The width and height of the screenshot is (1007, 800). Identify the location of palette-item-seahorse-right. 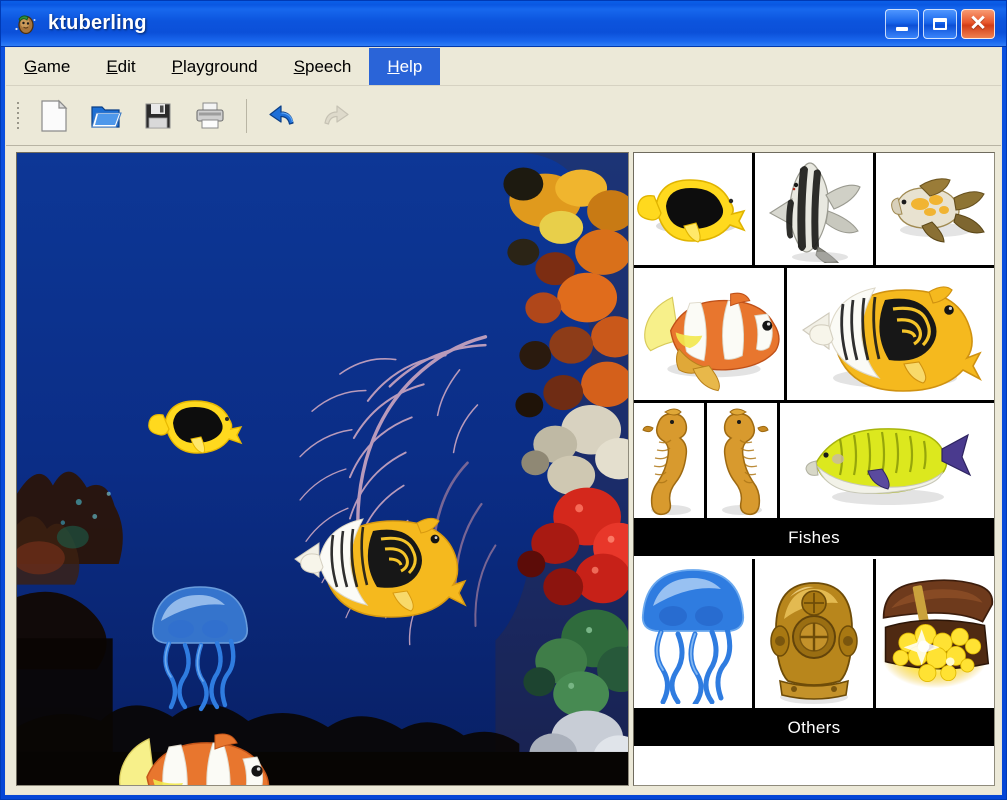
(741, 460).